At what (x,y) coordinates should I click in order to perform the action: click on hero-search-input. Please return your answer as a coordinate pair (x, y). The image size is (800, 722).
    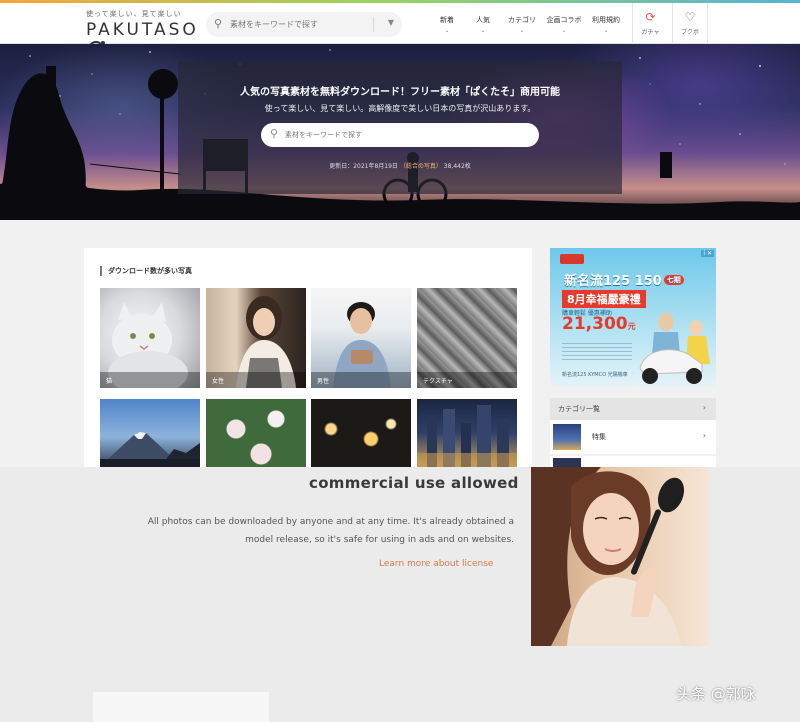
    Looking at the image, I should click on (398, 135).